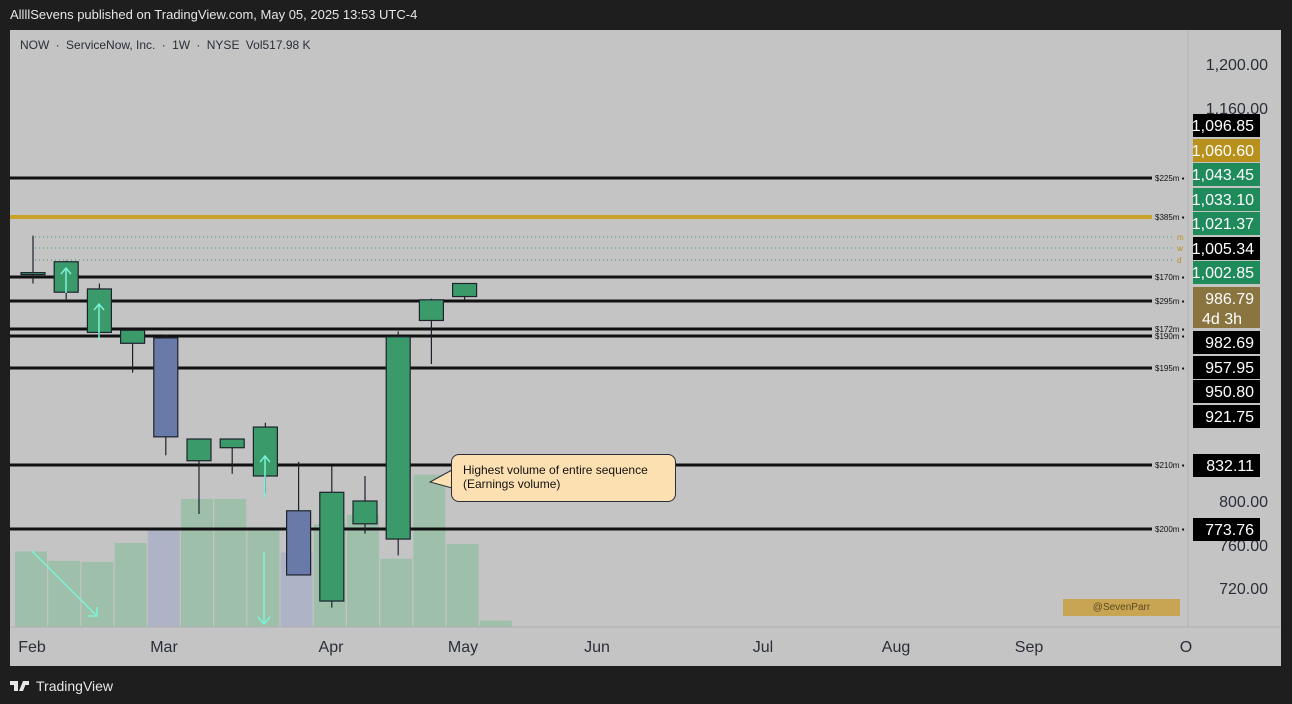 The image size is (1292, 704). What do you see at coordinates (181, 45) in the screenshot?
I see `interval: 1W` at bounding box center [181, 45].